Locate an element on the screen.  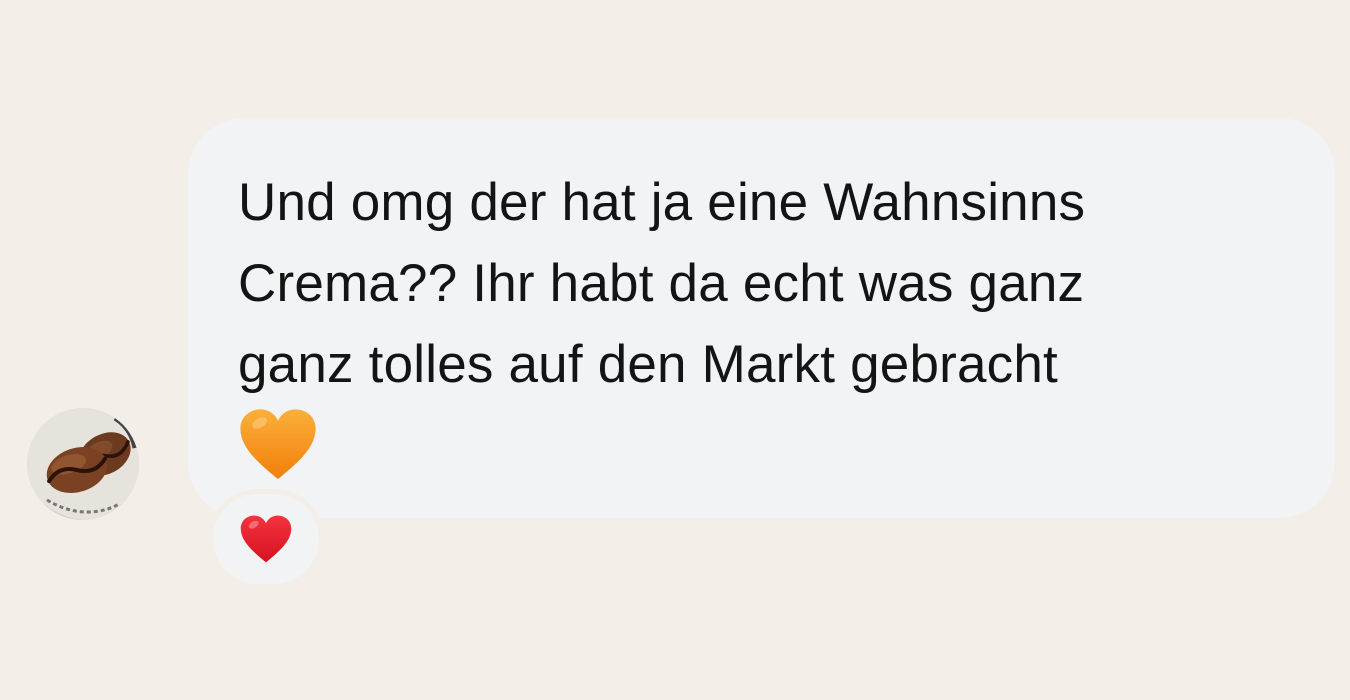
coffee-beans-avatar-icon is located at coordinates (83, 464).